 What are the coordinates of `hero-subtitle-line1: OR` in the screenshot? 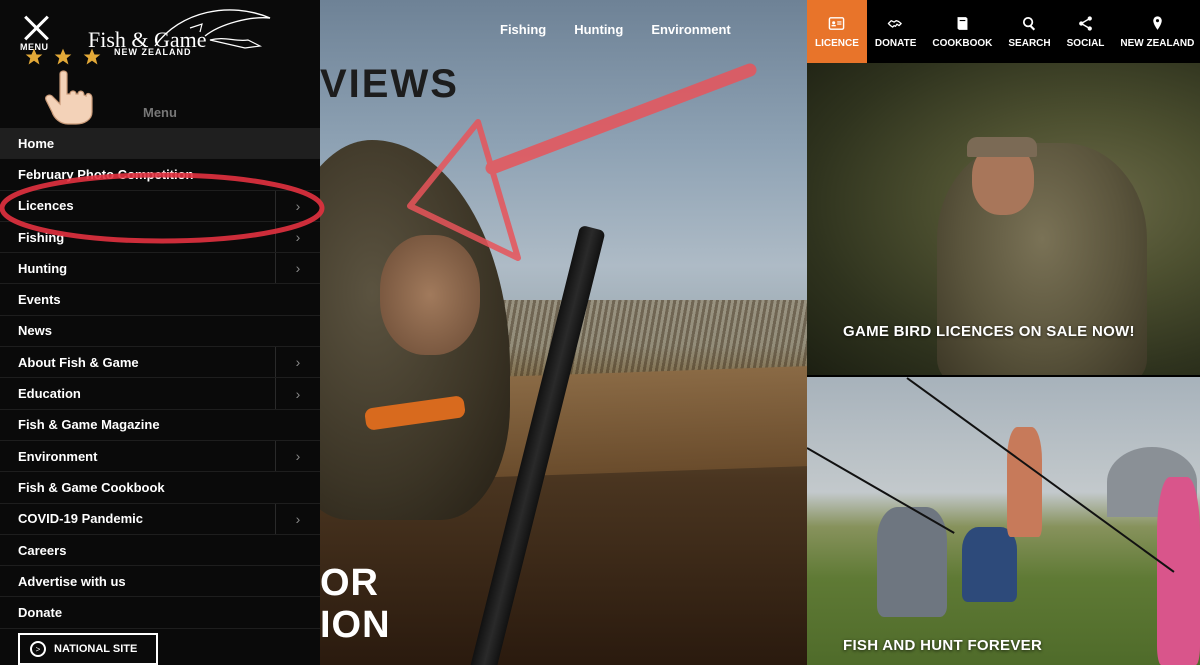 It's located at (349, 583).